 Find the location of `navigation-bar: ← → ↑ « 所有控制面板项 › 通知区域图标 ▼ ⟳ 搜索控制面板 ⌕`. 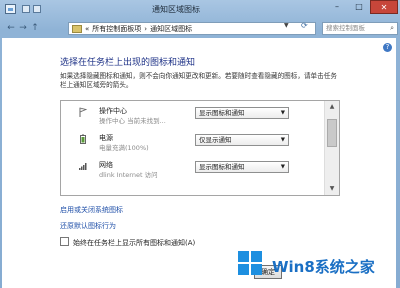

navigation-bar: ← → ↑ « 所有控制面板项 › 通知区域图标 ▼ ⟳ 搜索控制面板 ⌕ is located at coordinates (200, 29).